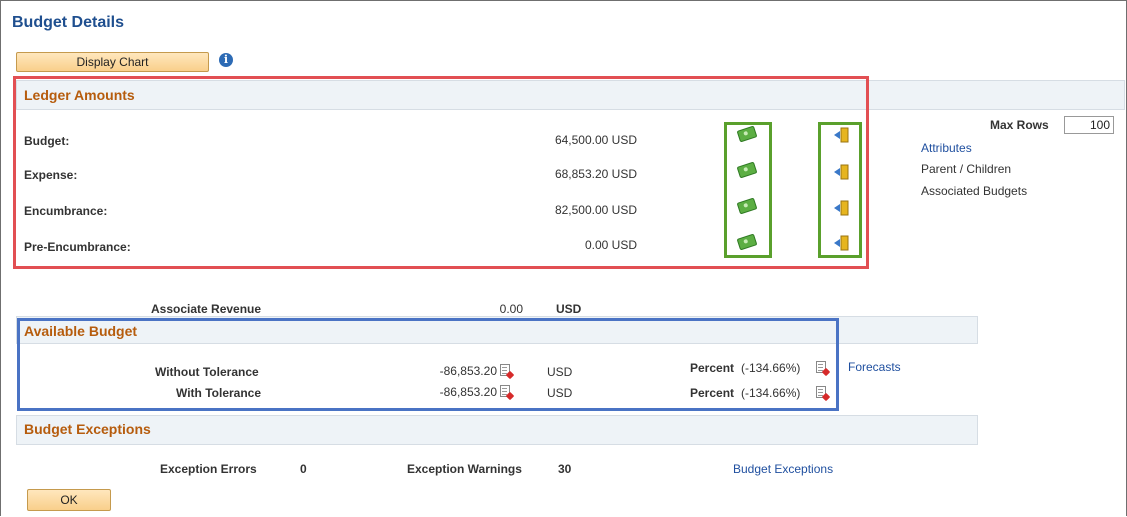  What do you see at coordinates (208, 469) in the screenshot?
I see `exception-errors-label: Exception Errors` at bounding box center [208, 469].